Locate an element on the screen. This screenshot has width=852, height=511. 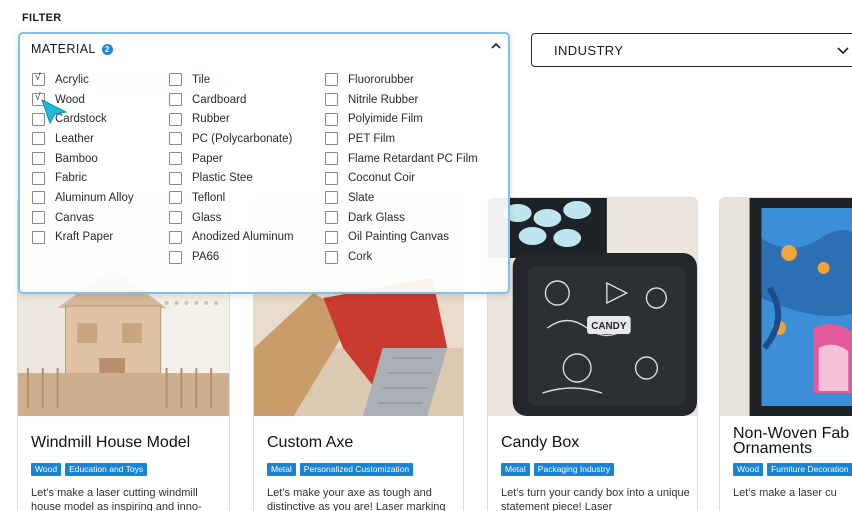
material-option-label: Bamboo is located at coordinates (76, 158).